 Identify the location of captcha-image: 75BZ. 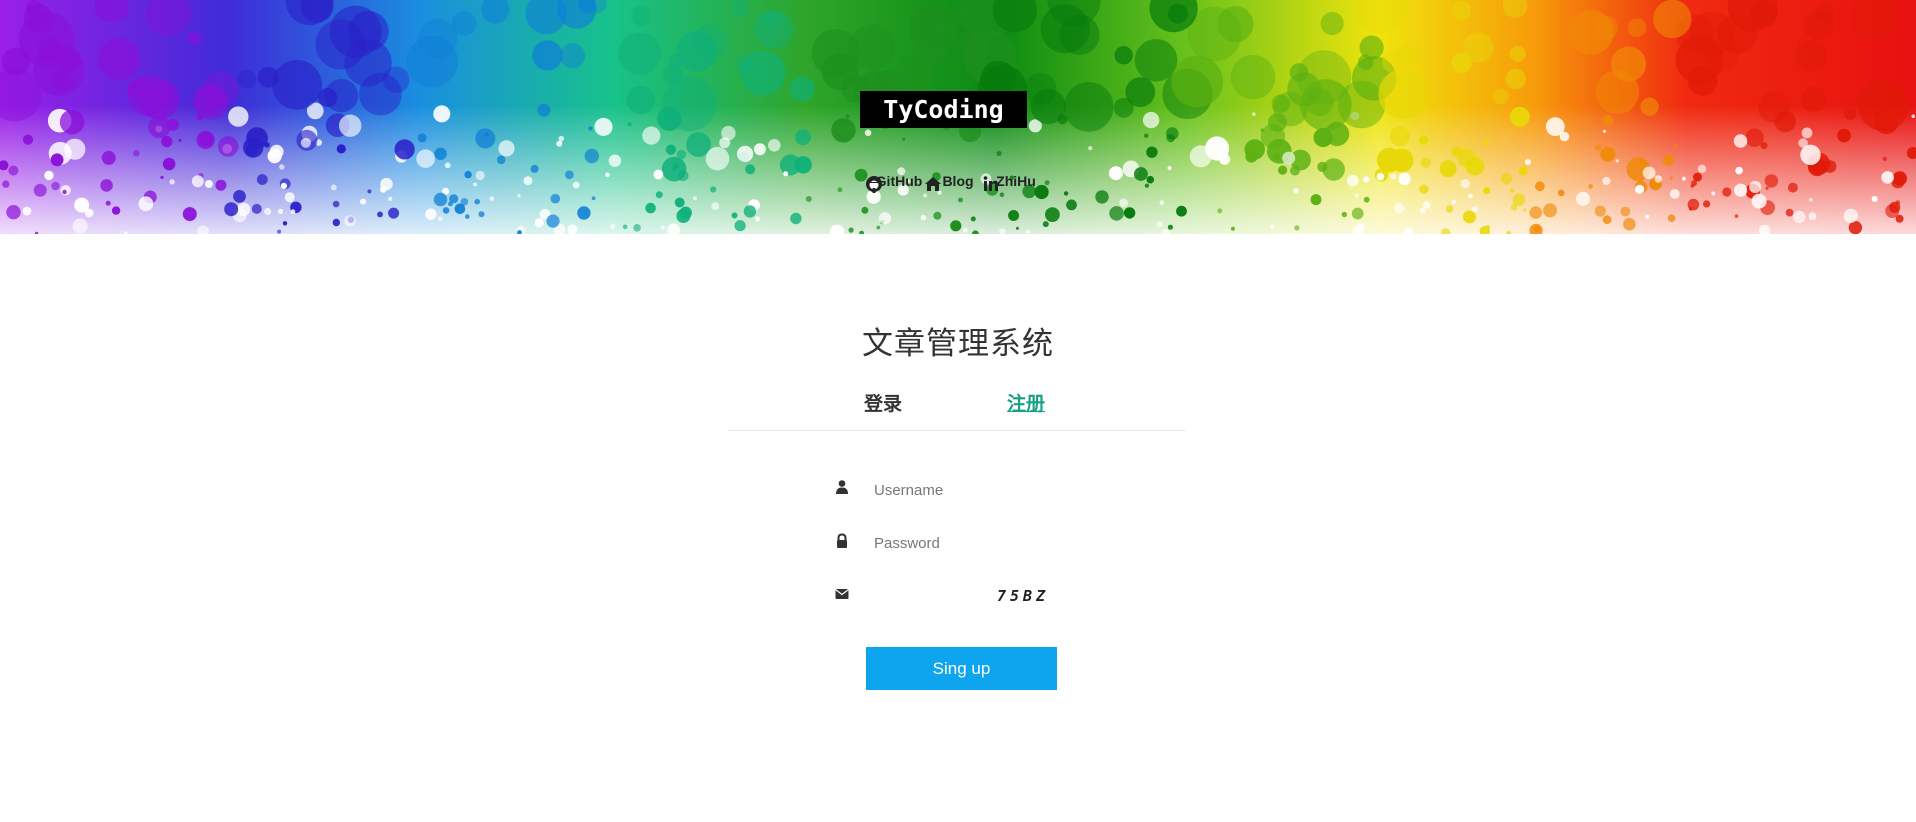
(1023, 596).